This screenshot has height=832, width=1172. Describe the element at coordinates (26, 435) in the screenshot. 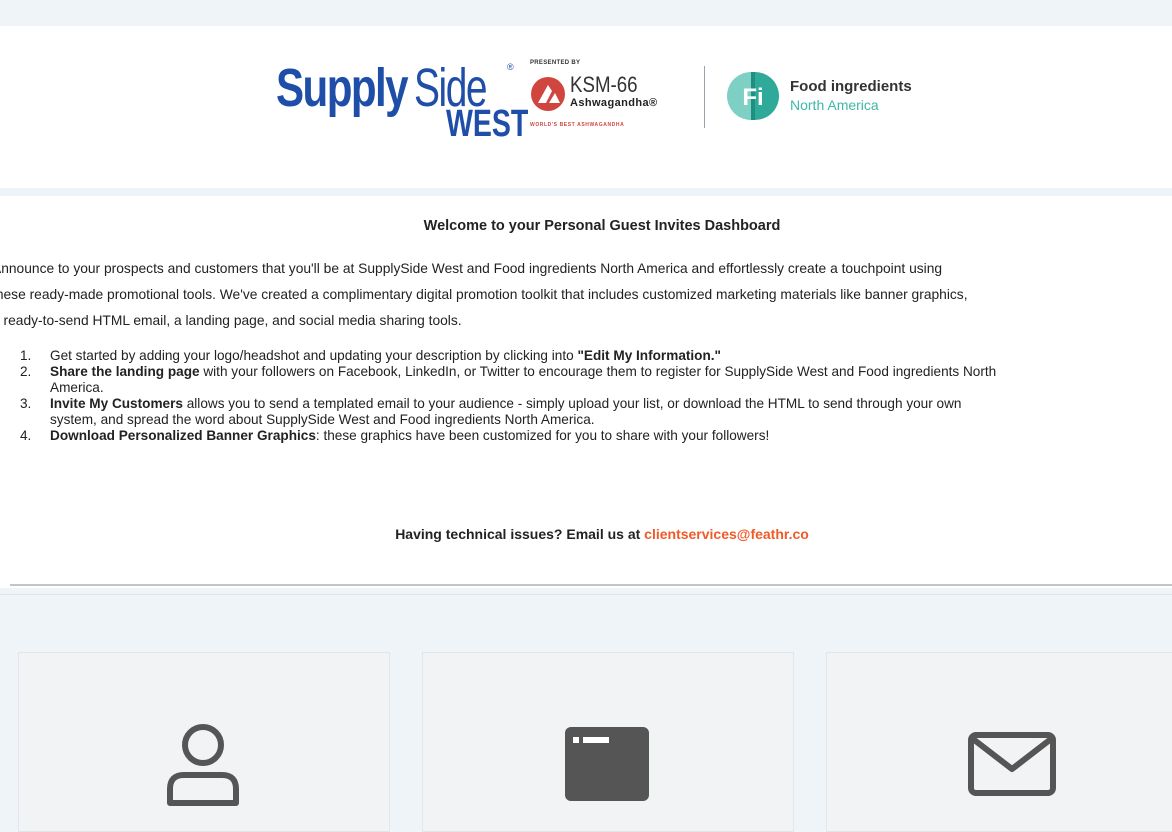

I see `step-number: 4.` at that location.